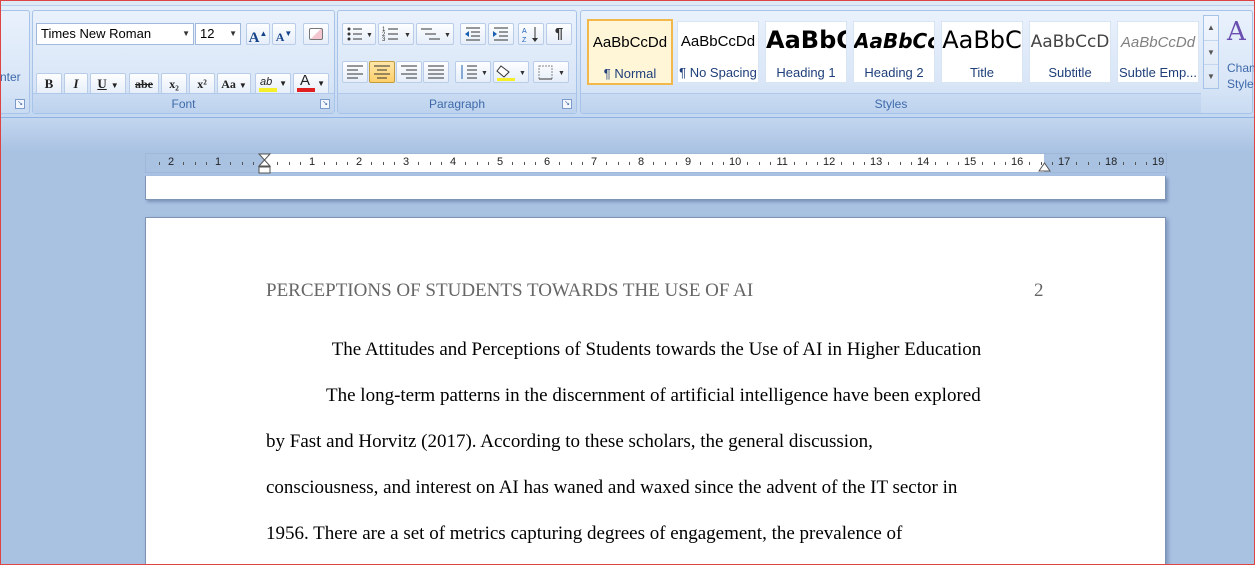  Describe the element at coordinates (641, 162) in the screenshot. I see `ruler-number: 8` at that location.